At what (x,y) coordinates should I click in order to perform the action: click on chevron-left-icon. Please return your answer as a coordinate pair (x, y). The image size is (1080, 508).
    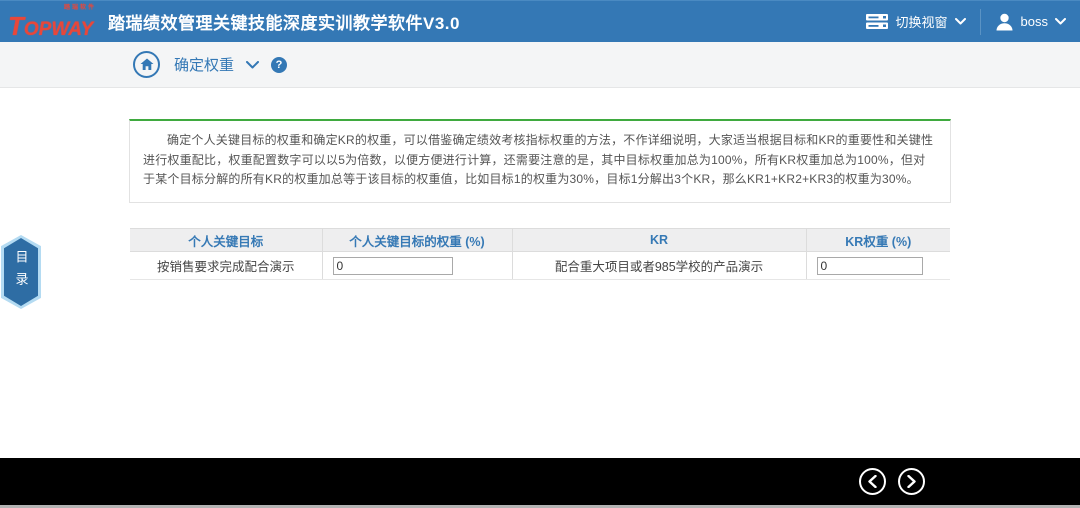
    Looking at the image, I should click on (872, 481).